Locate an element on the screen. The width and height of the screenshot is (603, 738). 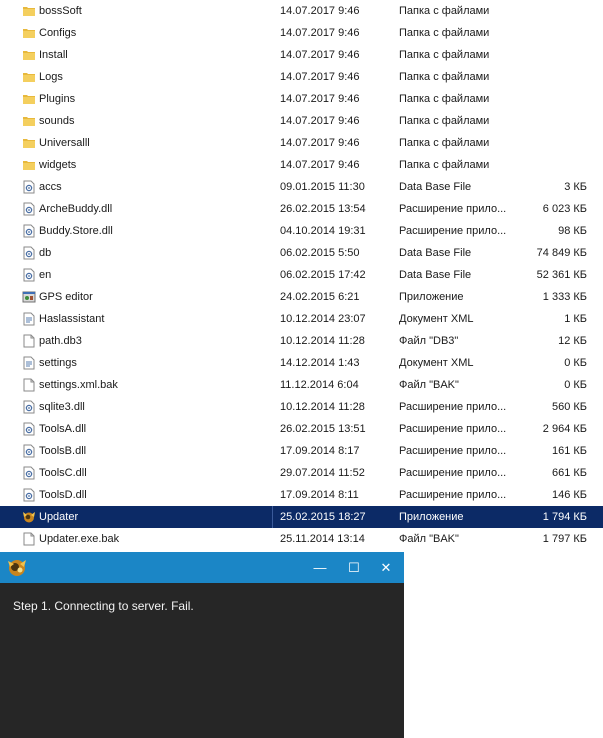
file-date: 11.12.2014 6:04 is located at coordinates (319, 385).